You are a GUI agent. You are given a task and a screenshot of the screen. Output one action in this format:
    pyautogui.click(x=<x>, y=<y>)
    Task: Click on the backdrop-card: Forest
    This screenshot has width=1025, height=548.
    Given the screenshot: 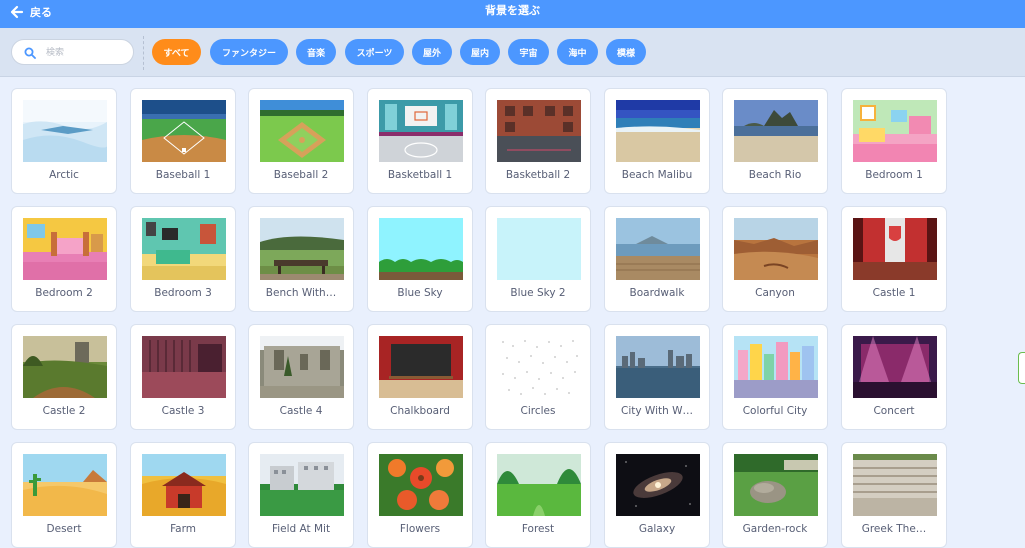 What is the action you would take?
    pyautogui.click(x=538, y=495)
    